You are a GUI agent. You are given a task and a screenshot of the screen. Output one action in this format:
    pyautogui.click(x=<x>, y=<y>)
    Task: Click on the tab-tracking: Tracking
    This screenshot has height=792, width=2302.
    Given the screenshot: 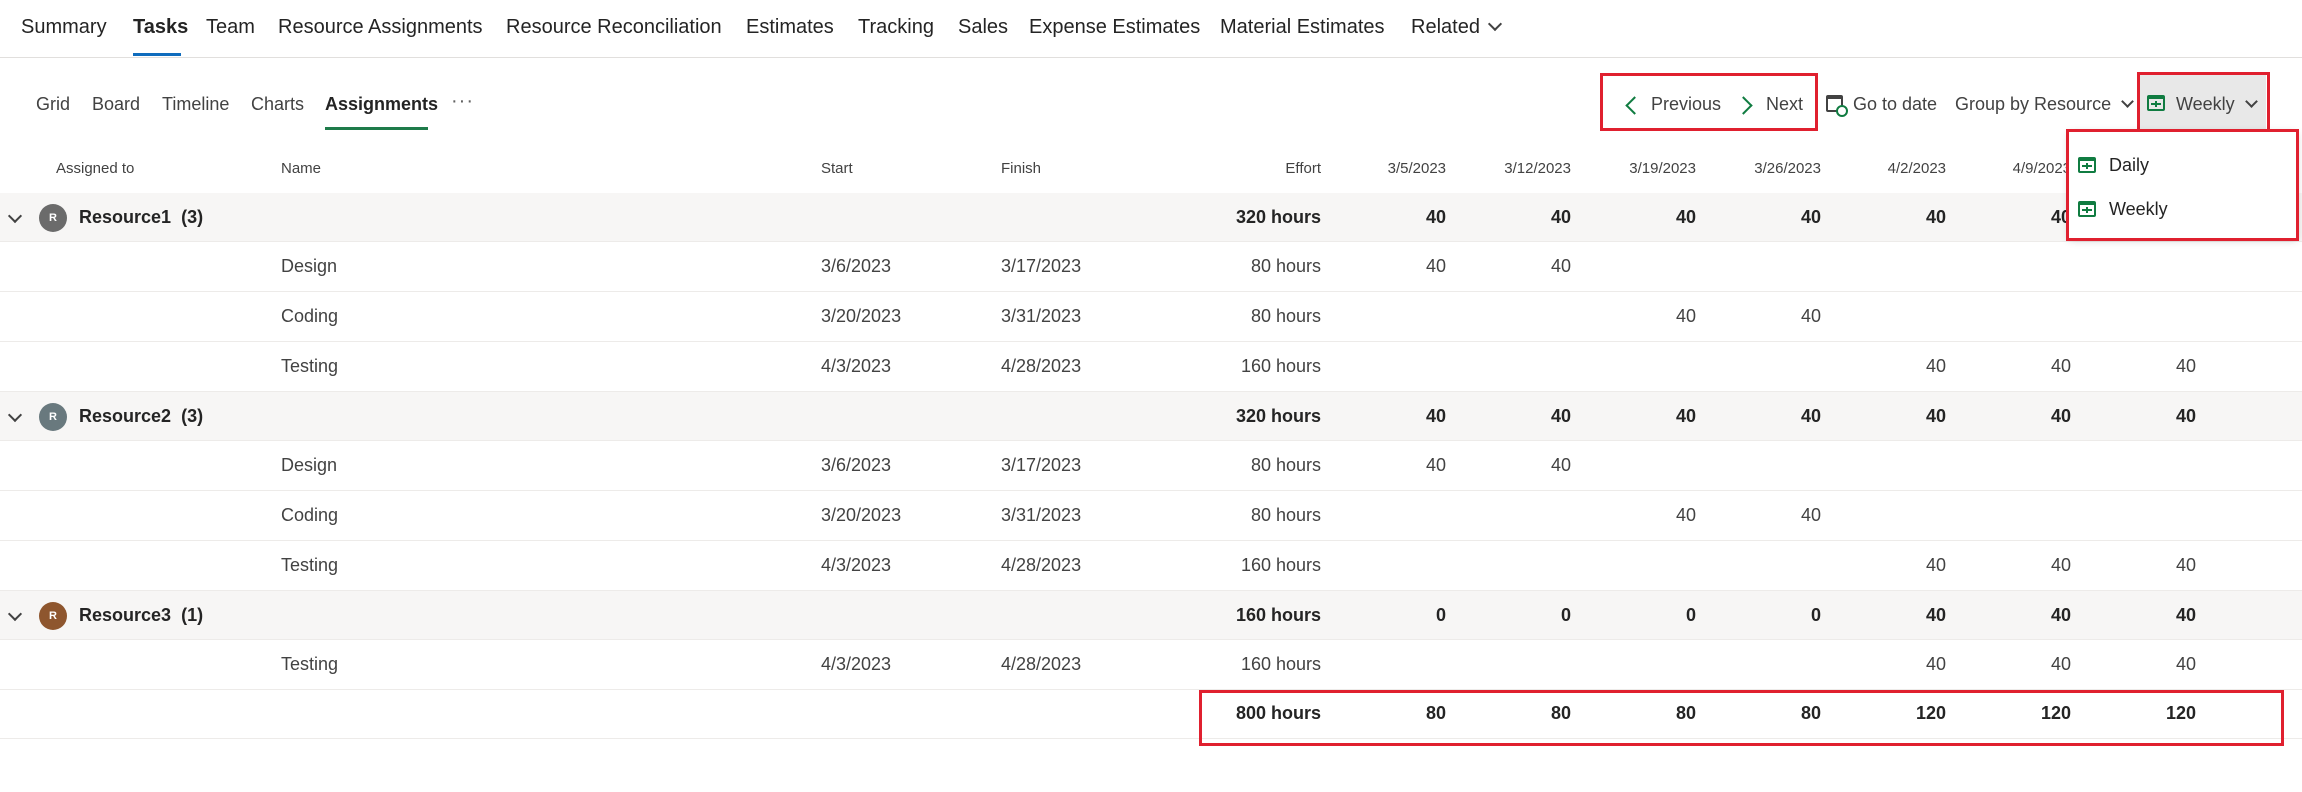 What is the action you would take?
    pyautogui.click(x=896, y=27)
    